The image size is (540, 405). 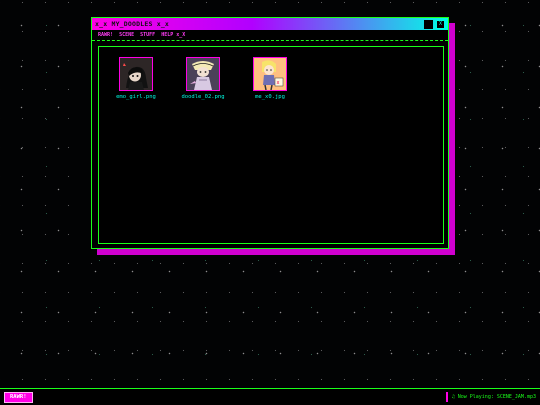 What do you see at coordinates (496, 397) in the screenshot?
I see `now-playing-text: Now Playing: SCENE_JAM.mp3` at bounding box center [496, 397].